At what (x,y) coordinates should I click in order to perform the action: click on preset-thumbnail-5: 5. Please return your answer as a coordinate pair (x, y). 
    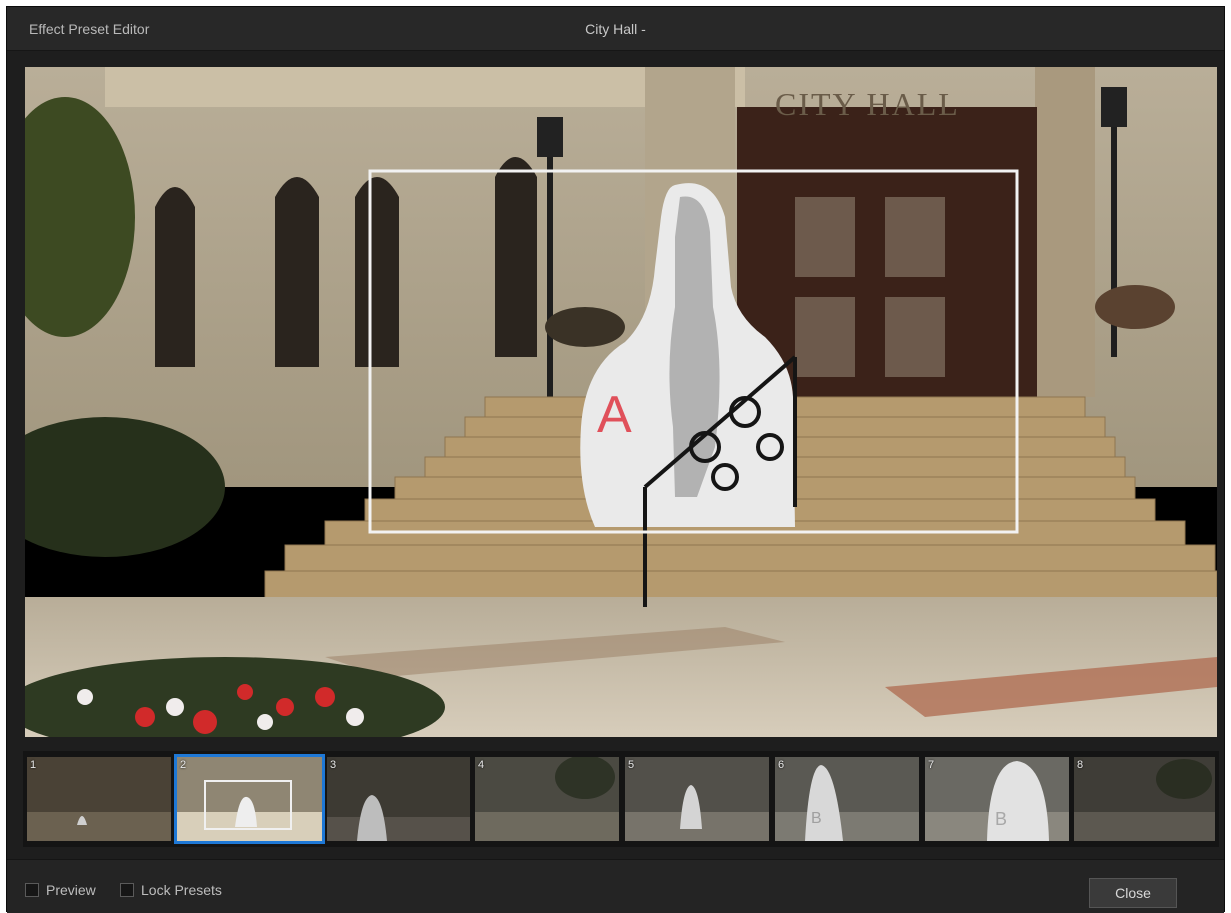
    Looking at the image, I should click on (697, 799).